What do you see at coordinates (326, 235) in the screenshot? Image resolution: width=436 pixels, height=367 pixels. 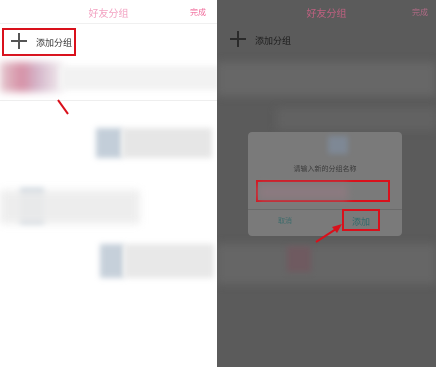 I see `right-annotation-arrow-shaft` at bounding box center [326, 235].